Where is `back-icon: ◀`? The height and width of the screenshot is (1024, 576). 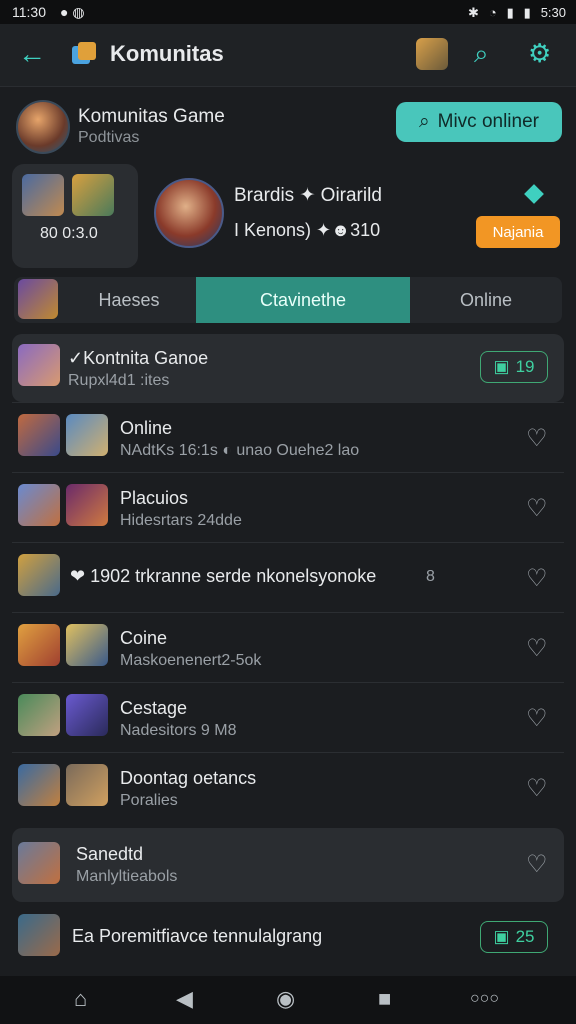
back-icon: ◀ is located at coordinates (184, 999).